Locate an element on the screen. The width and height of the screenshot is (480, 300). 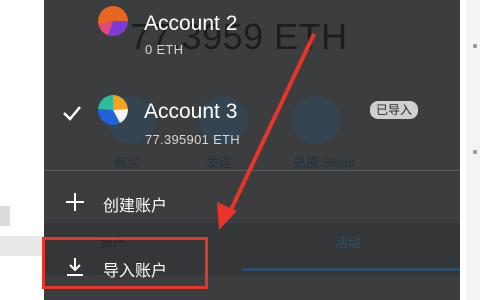
account-balance: 77.395901 ETH is located at coordinates (192, 139).